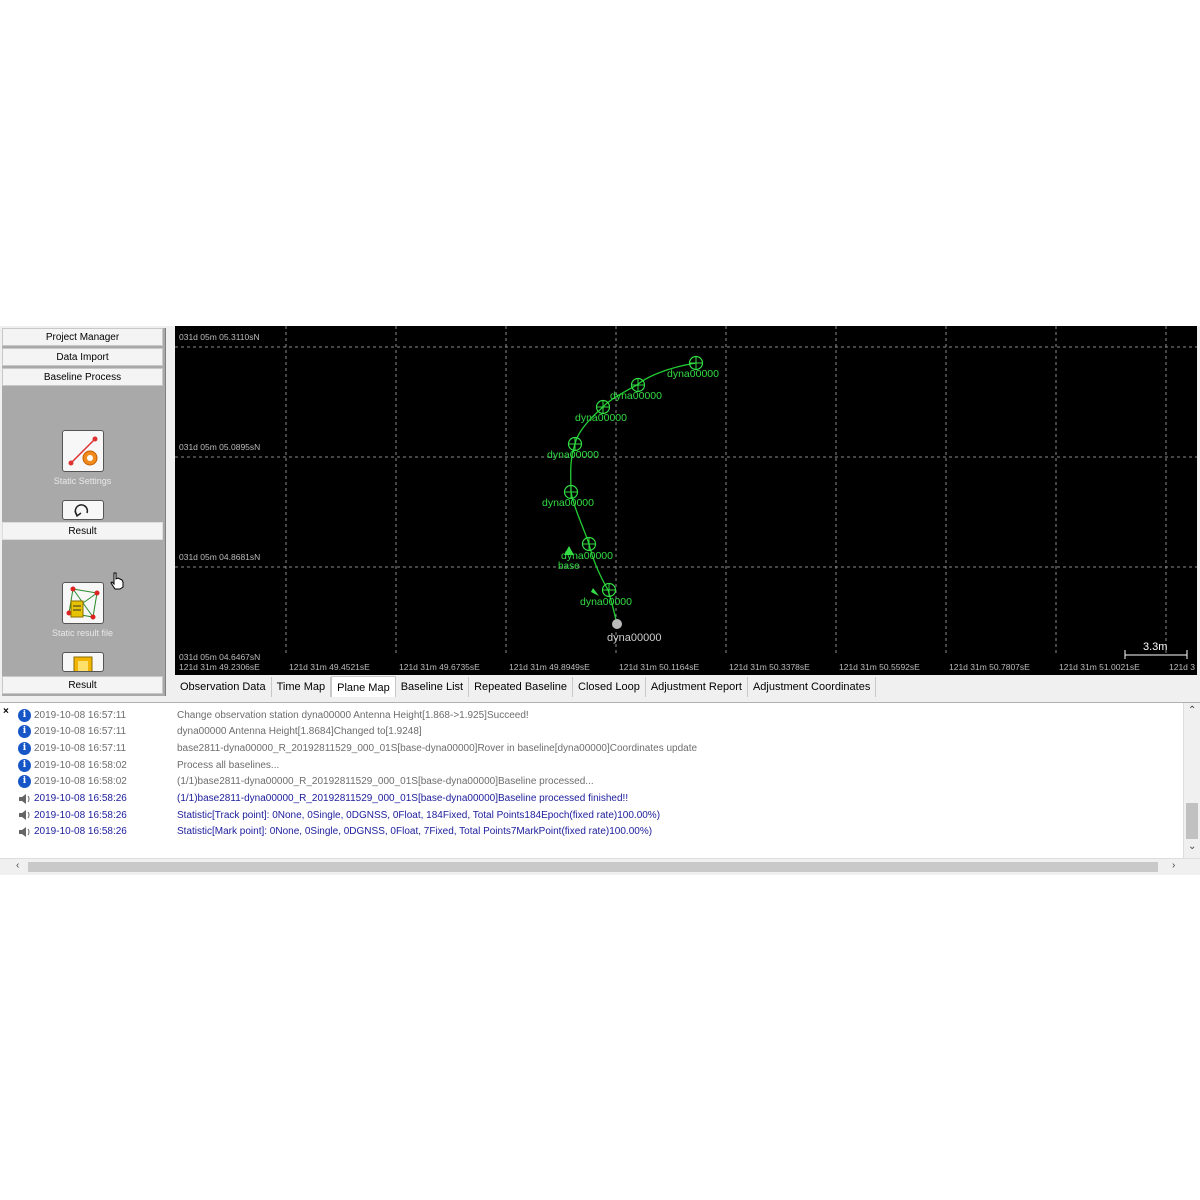 The width and height of the screenshot is (1200, 1200). What do you see at coordinates (633, 493) in the screenshot?
I see `track-line` at bounding box center [633, 493].